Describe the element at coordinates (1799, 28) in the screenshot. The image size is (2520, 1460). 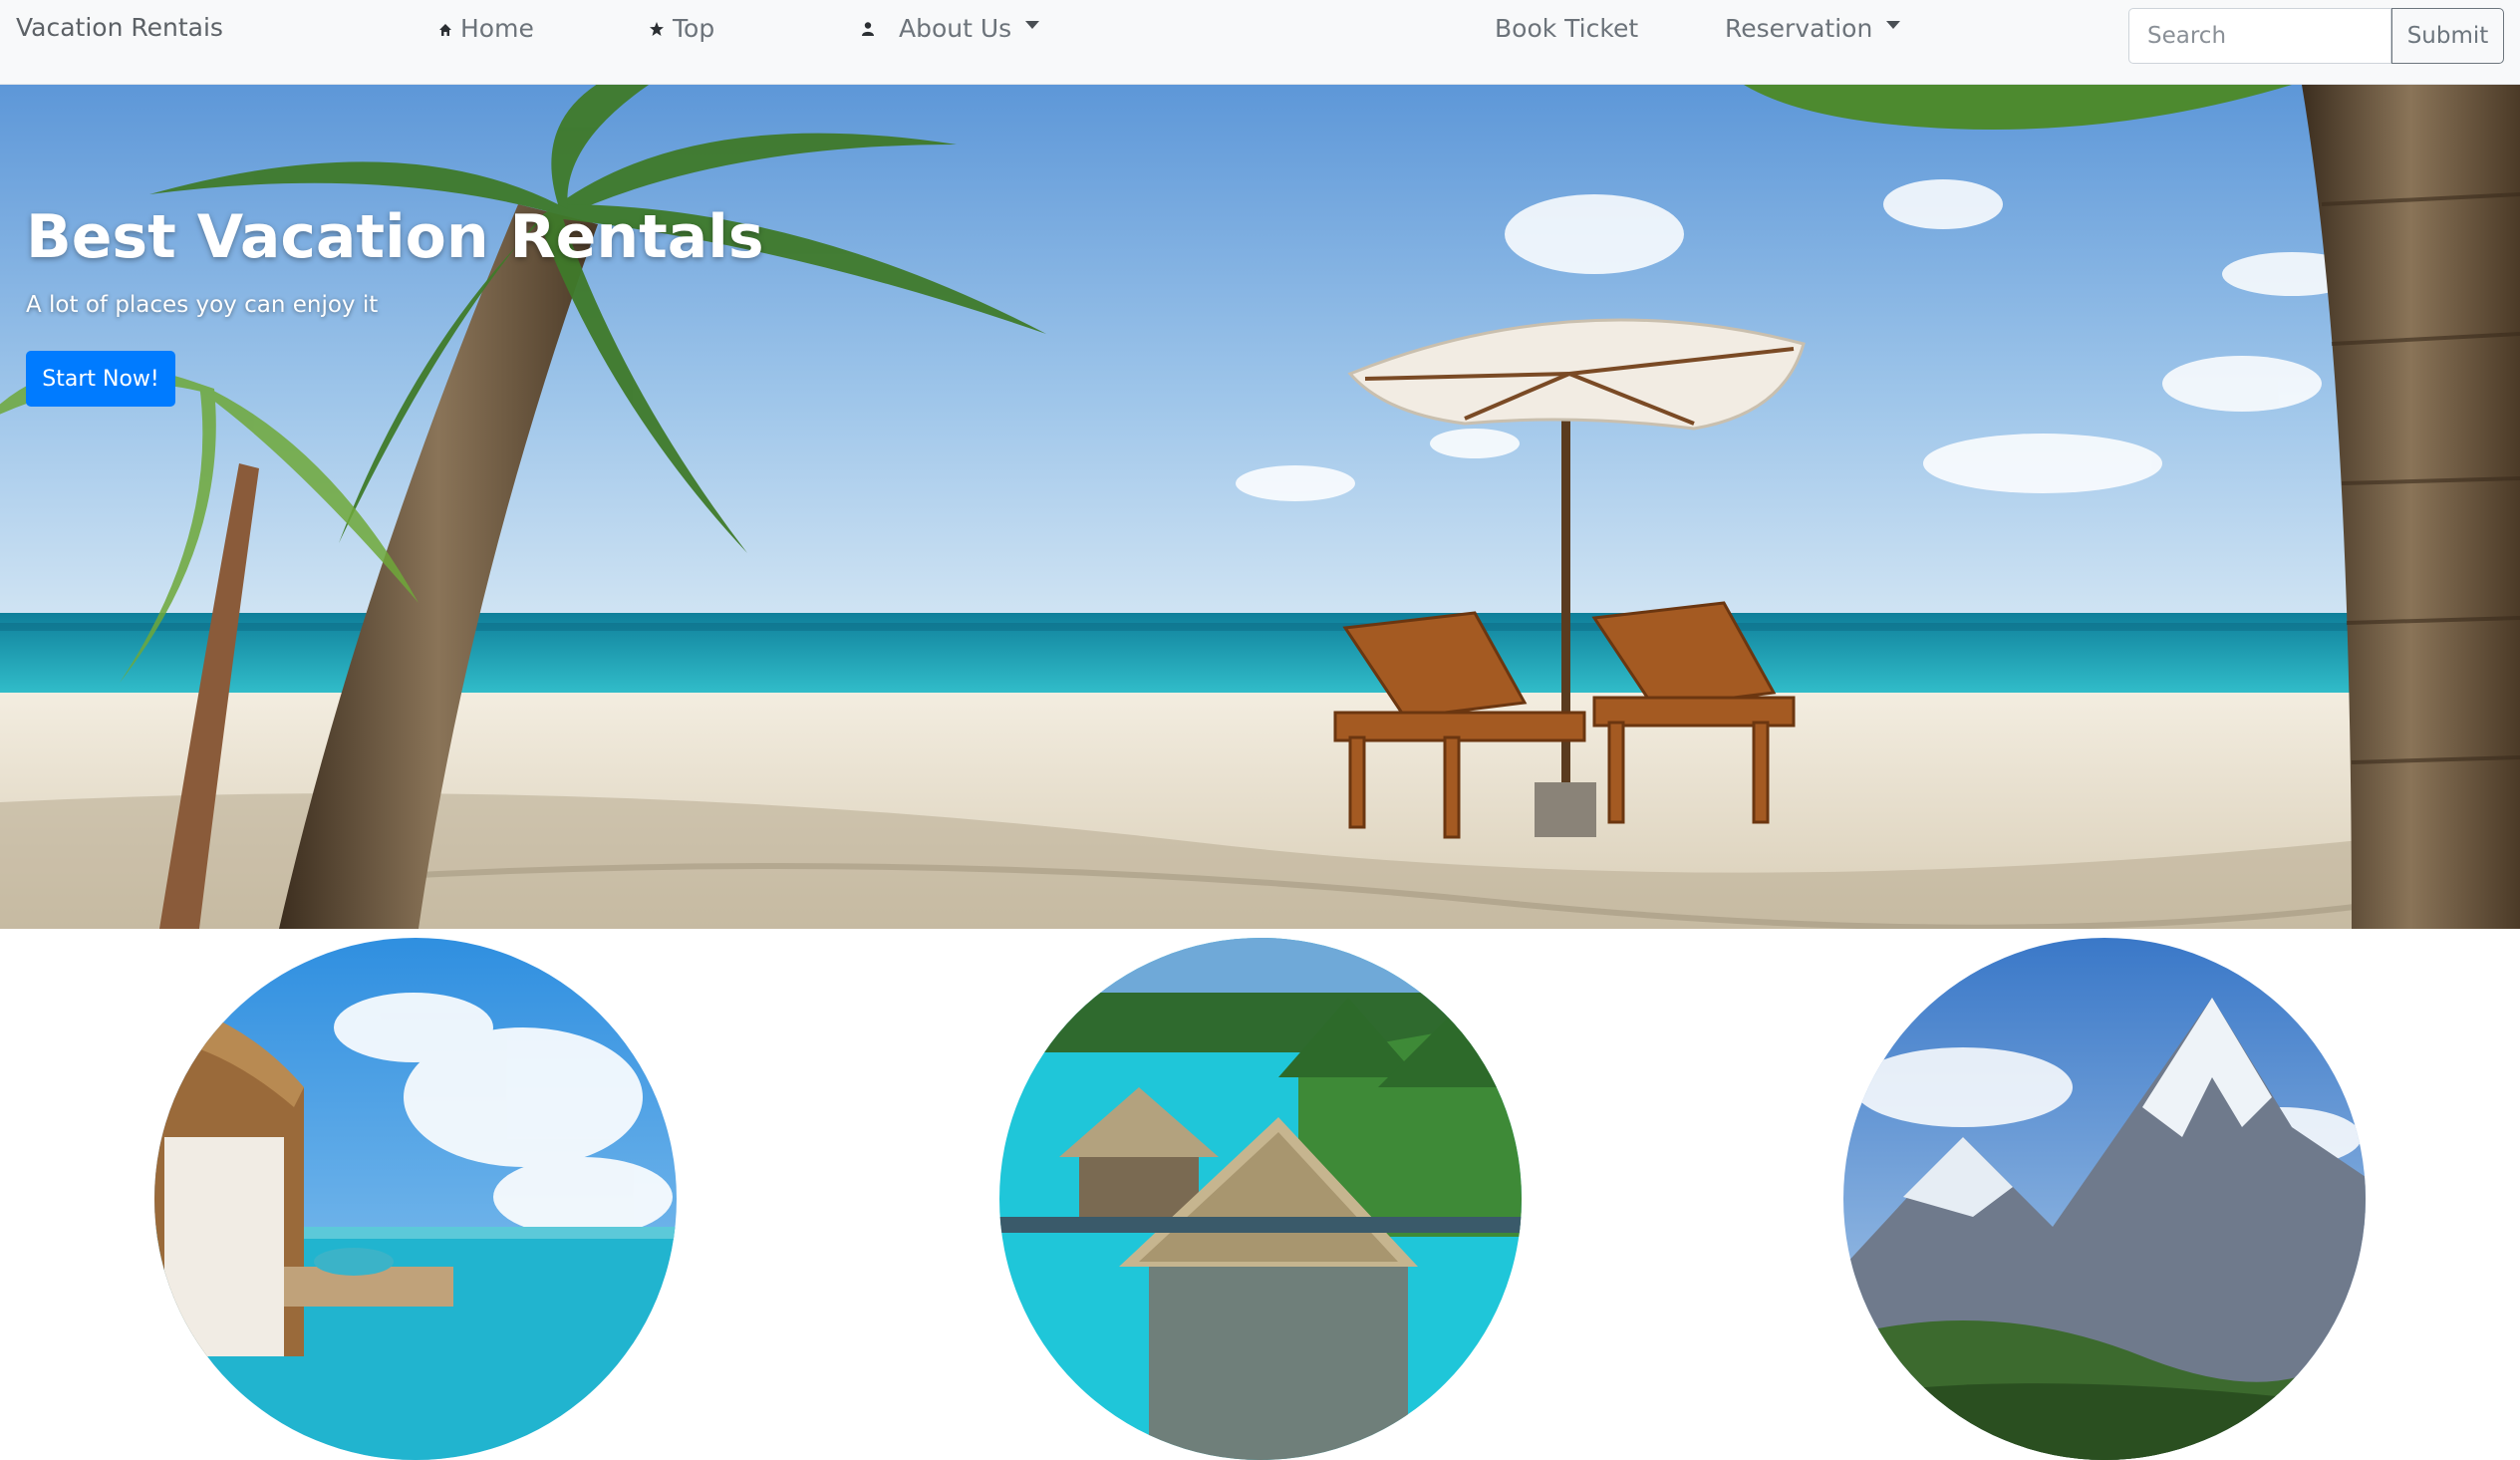
I see `nav-reservation-label: Reservation` at that location.